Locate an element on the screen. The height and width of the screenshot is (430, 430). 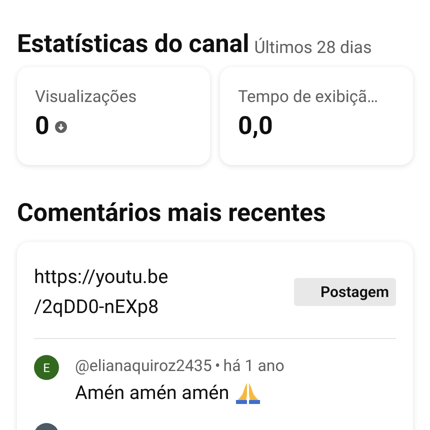
post-tag: Postagem is located at coordinates (345, 292).